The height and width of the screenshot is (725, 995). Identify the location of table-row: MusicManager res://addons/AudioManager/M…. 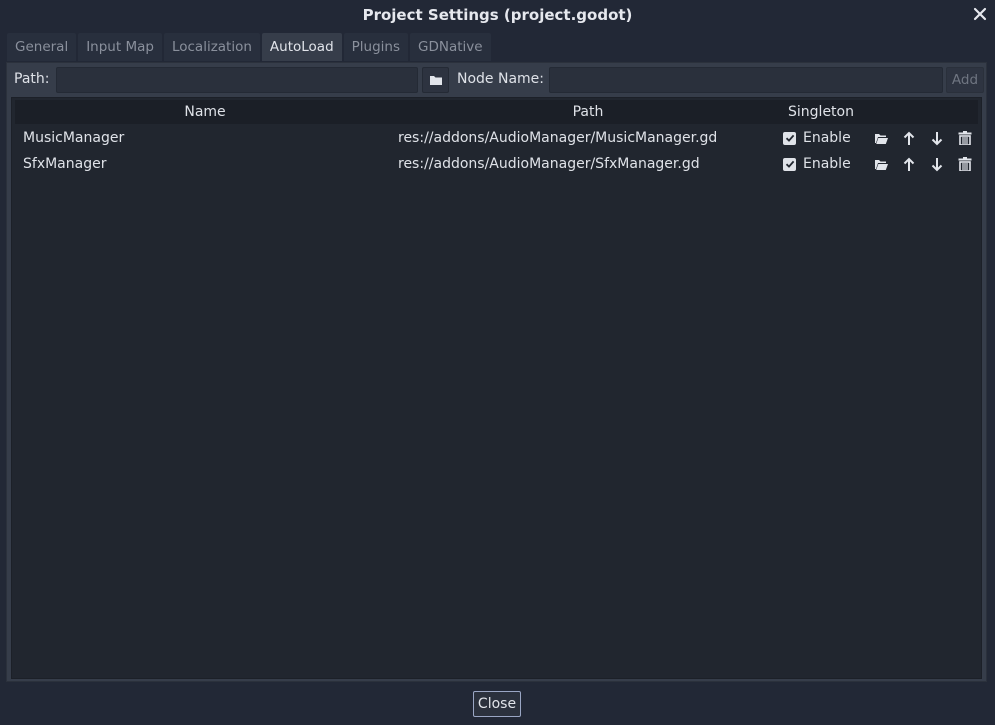
(496, 138).